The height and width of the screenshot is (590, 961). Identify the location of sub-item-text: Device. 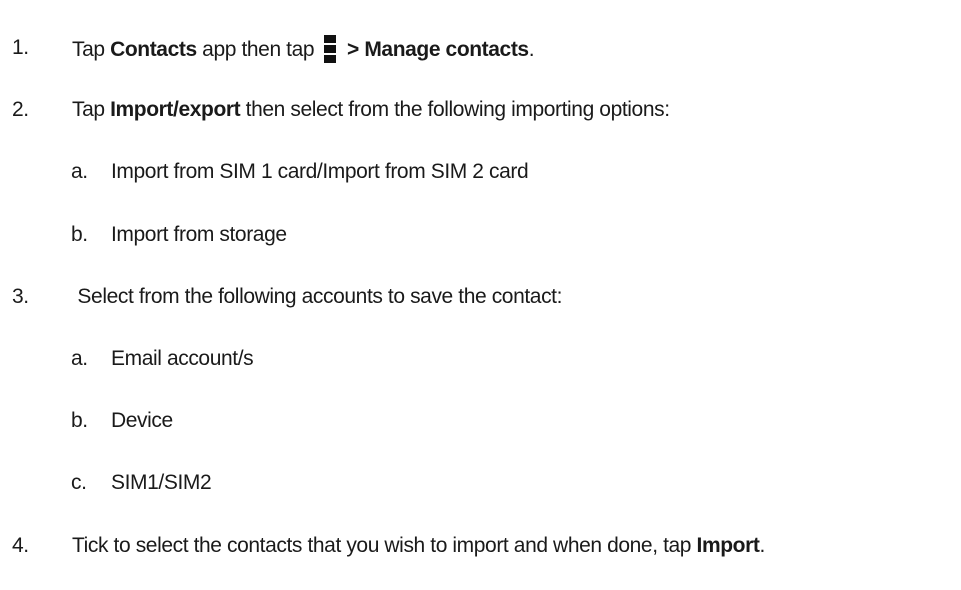
(142, 420).